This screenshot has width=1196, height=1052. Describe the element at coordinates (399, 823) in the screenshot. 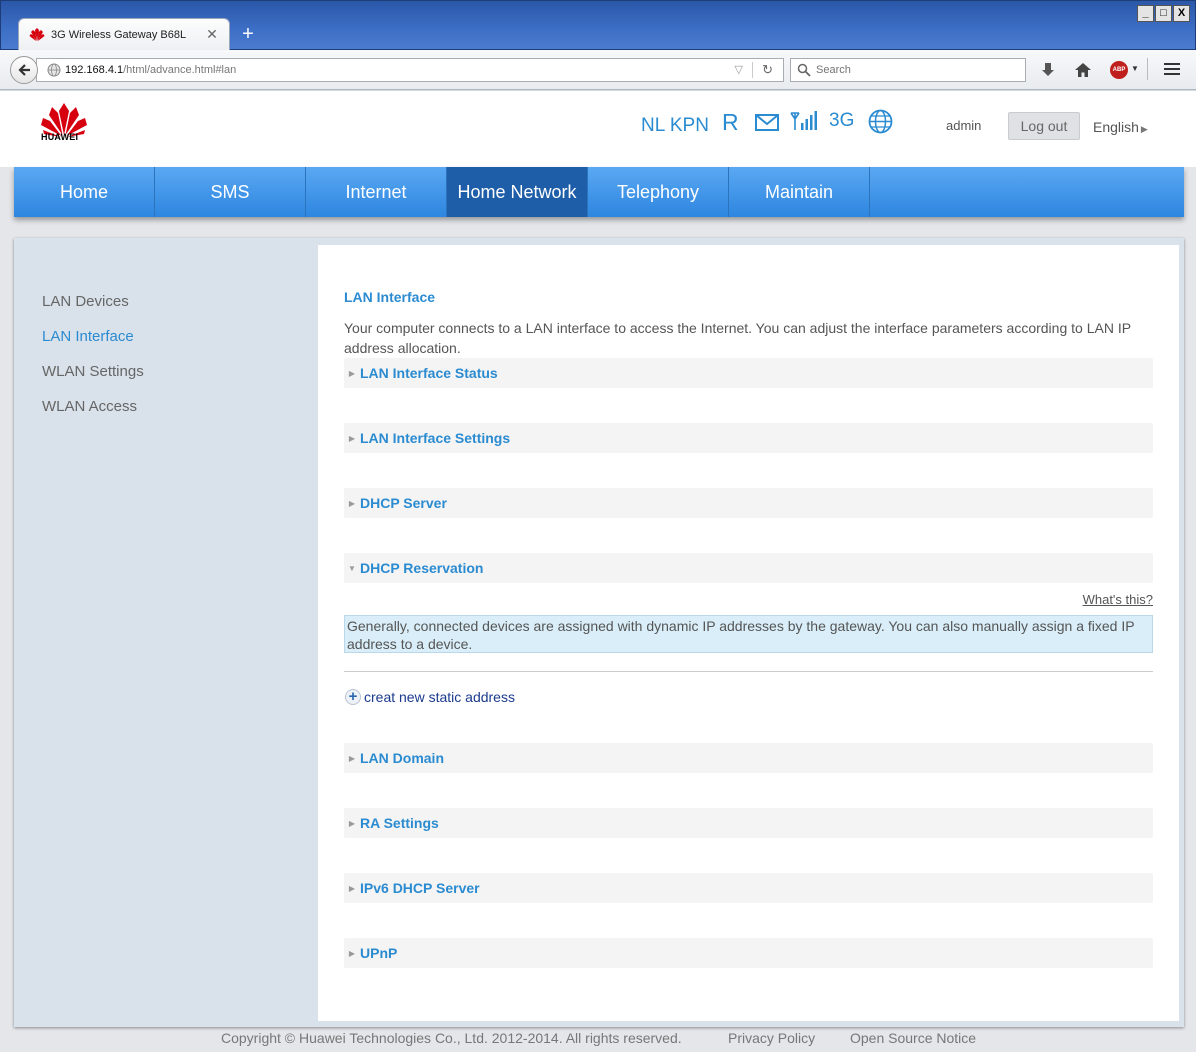

I see `section-label: RA Settings` at that location.